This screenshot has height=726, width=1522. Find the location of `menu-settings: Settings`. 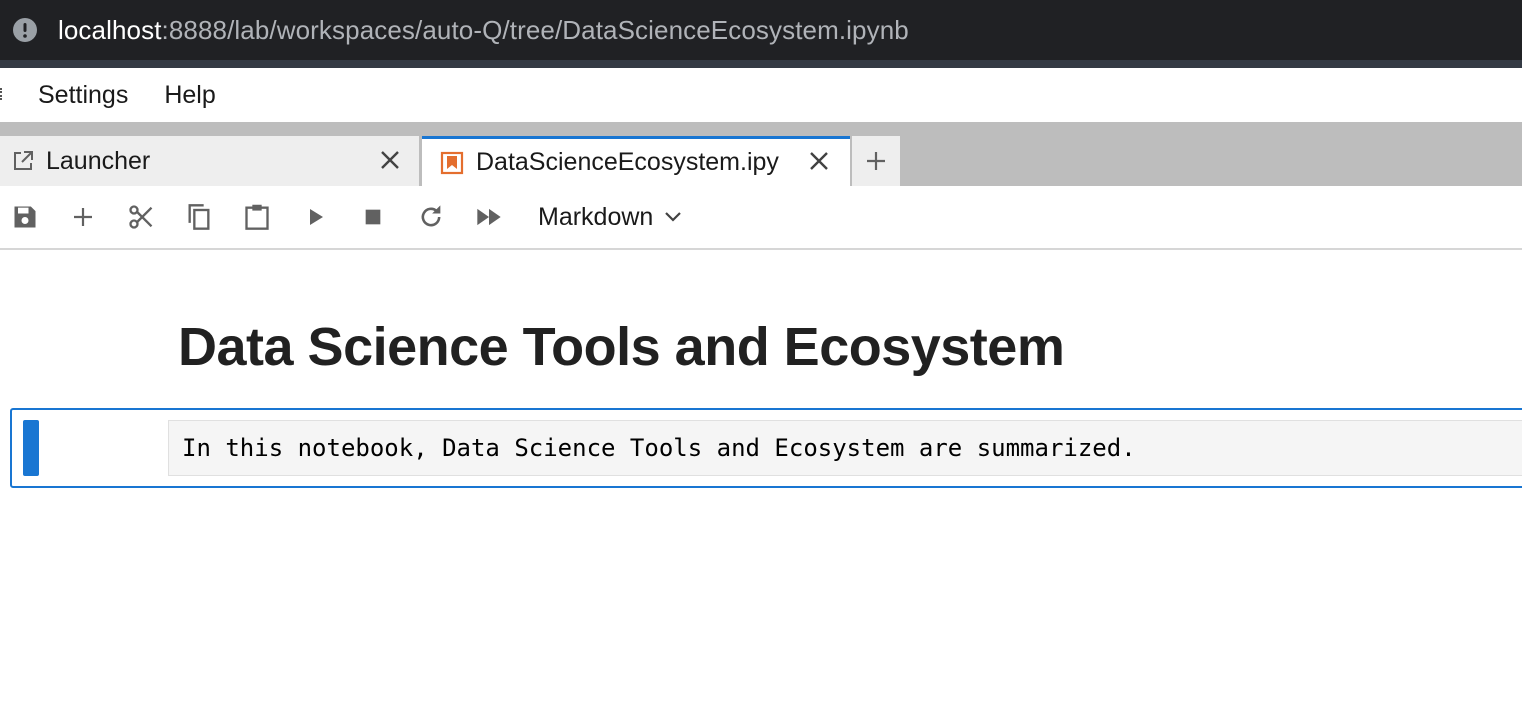

menu-settings: Settings is located at coordinates (83, 95).